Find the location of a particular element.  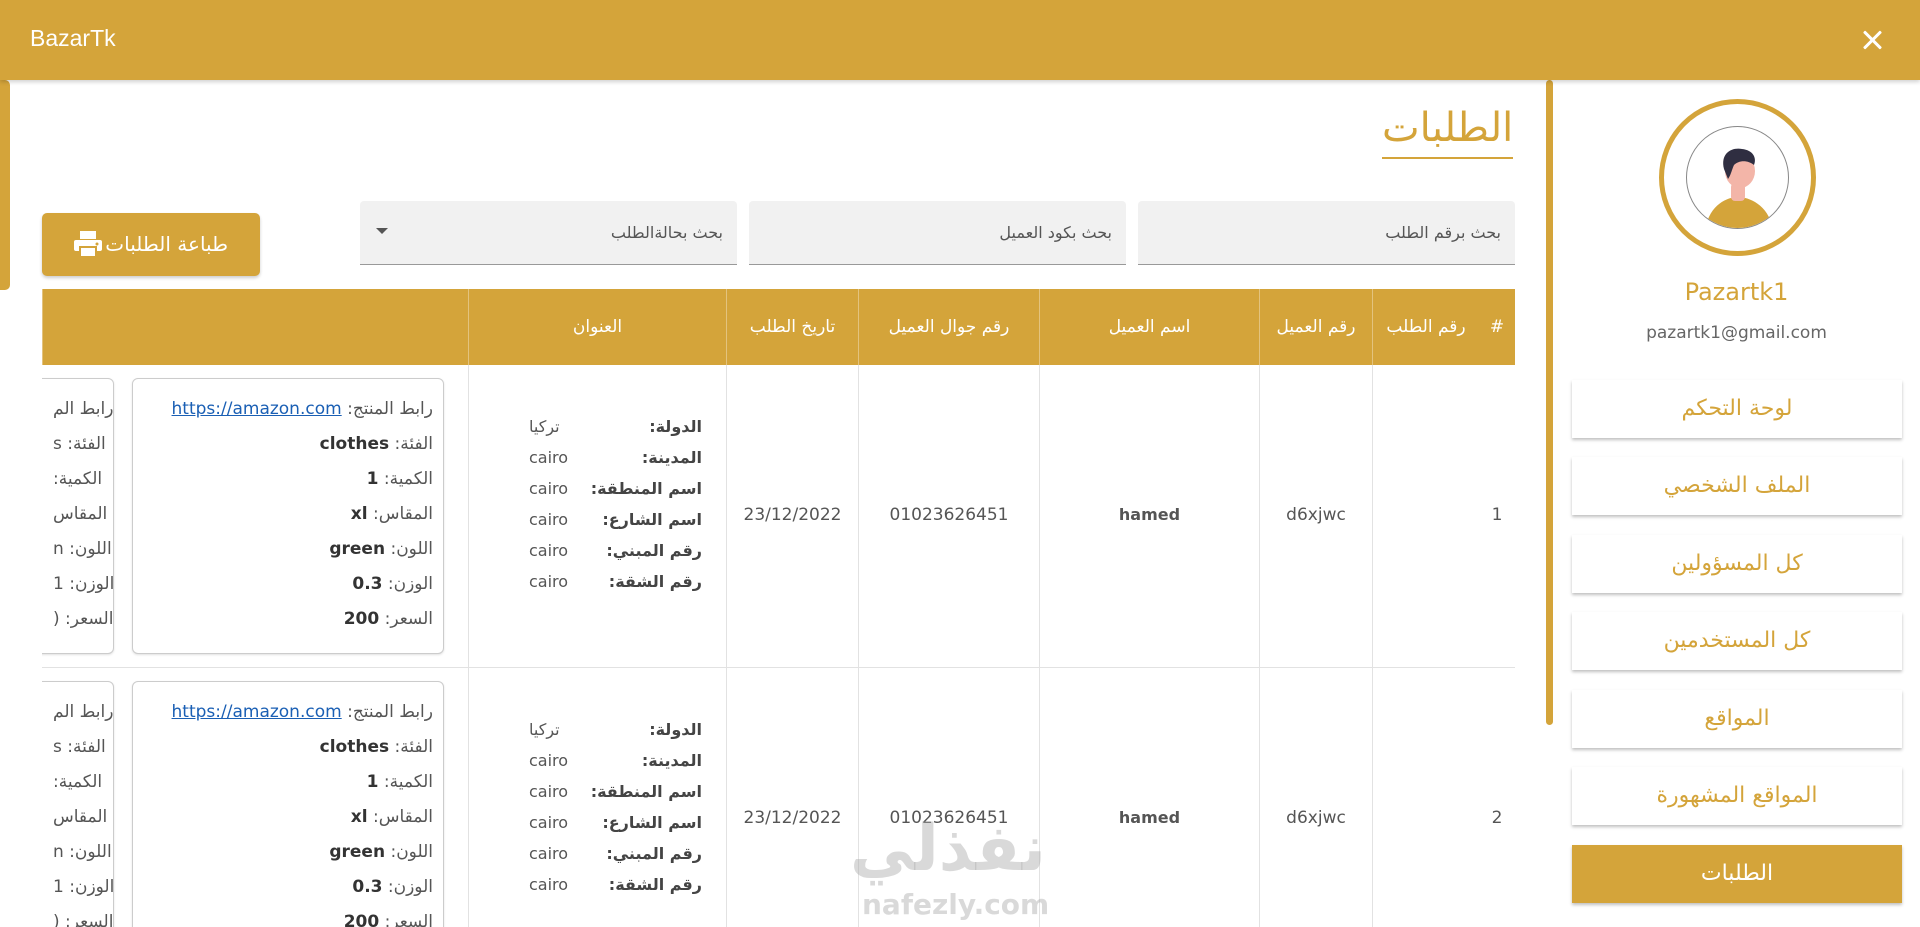

user-name: Pazartk1 is located at coordinates (1736, 292).